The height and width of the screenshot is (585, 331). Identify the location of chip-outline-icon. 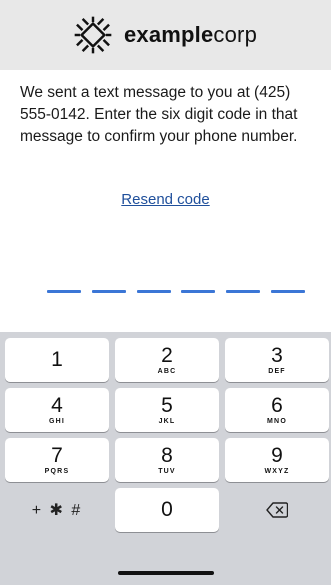
(93, 35).